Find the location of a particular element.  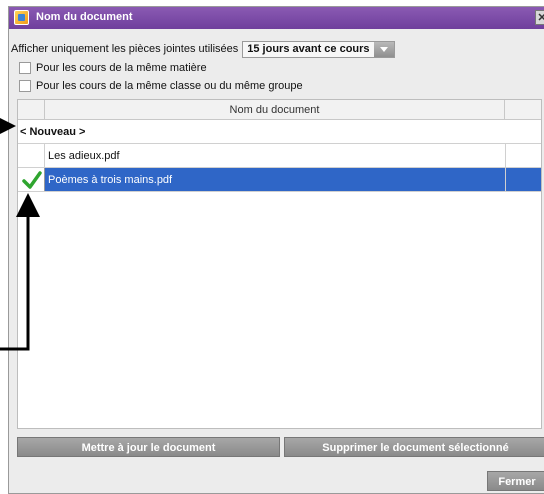

title-bar: Nom du document ✕ is located at coordinates (276, 18).